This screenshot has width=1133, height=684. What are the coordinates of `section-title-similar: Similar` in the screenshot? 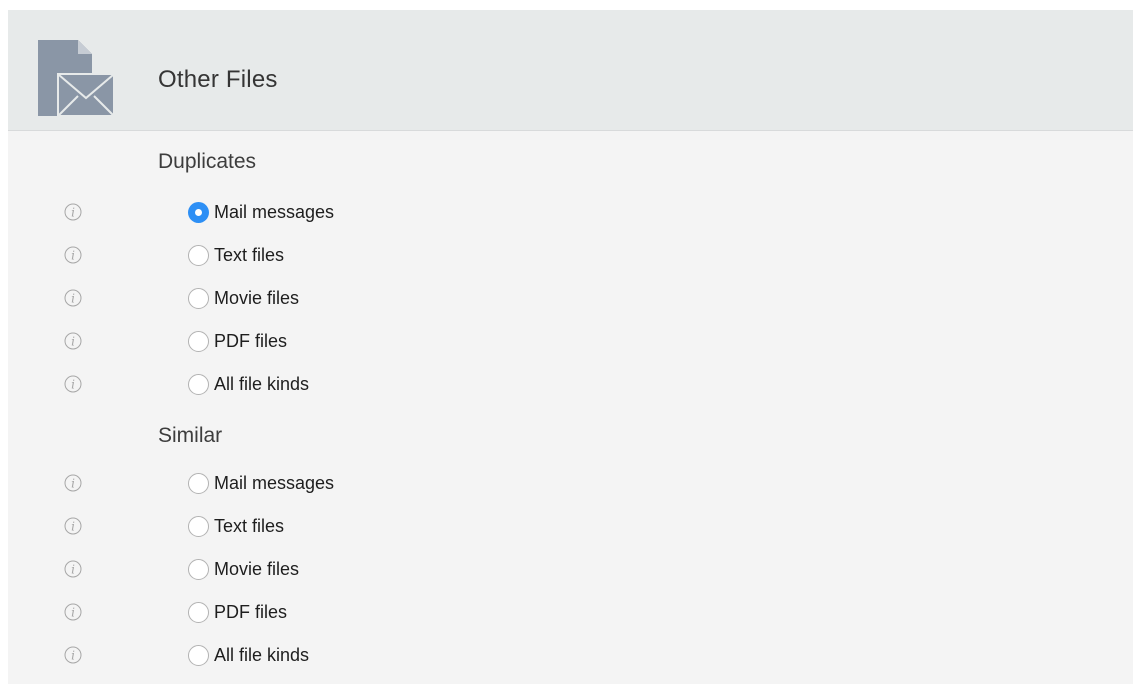 It's located at (190, 435).